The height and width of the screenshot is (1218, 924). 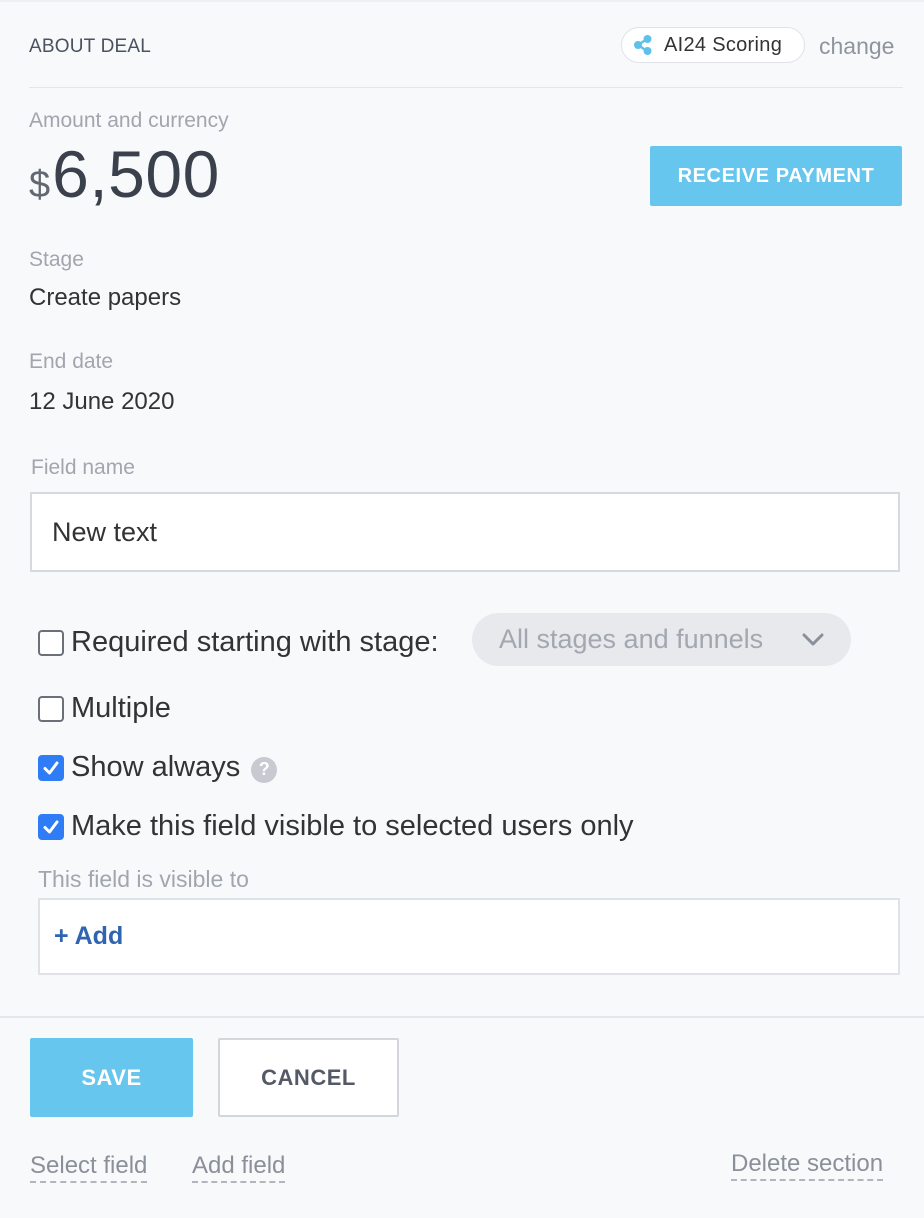 I want to click on end-date-value: 12 June 2020, so click(x=102, y=401).